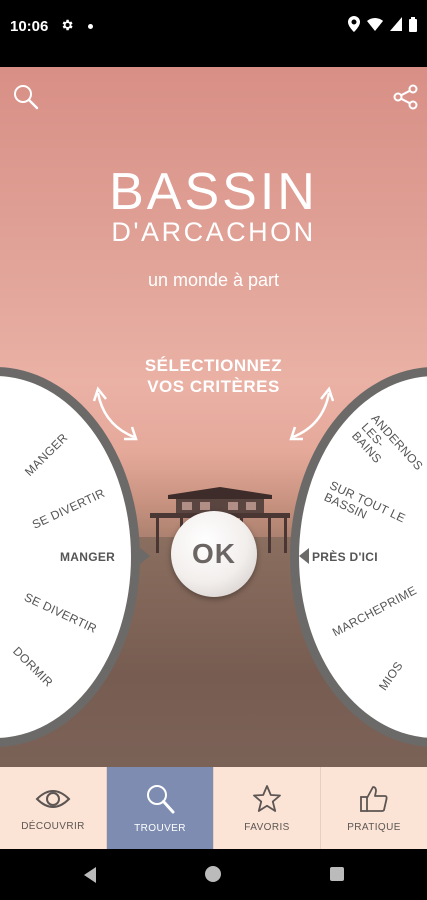 This screenshot has width=427, height=900. What do you see at coordinates (53, 798) in the screenshot?
I see `eye-icon` at bounding box center [53, 798].